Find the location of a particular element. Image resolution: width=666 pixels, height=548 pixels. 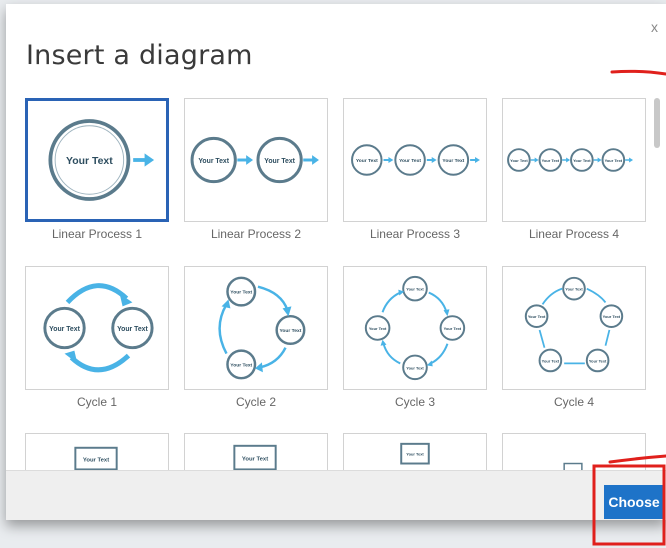

tile-hierarchy-1: Your Text is located at coordinates (97, 451).